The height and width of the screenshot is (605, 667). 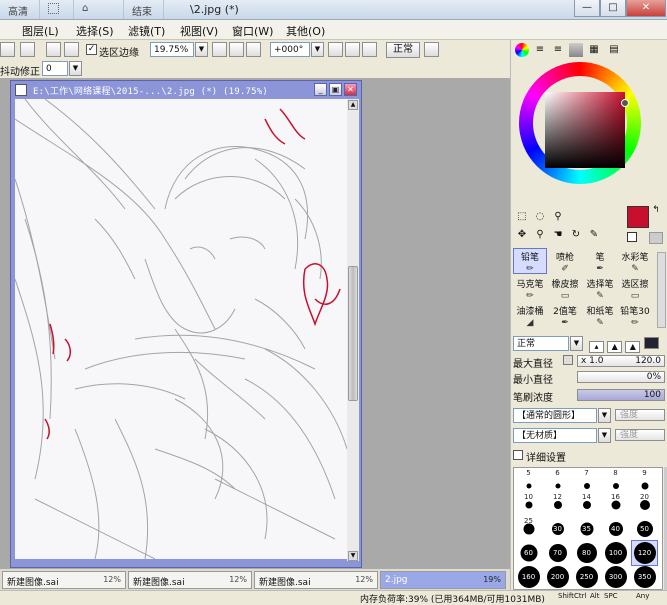 I want to click on scrollbar-thumb, so click(x=353, y=333).